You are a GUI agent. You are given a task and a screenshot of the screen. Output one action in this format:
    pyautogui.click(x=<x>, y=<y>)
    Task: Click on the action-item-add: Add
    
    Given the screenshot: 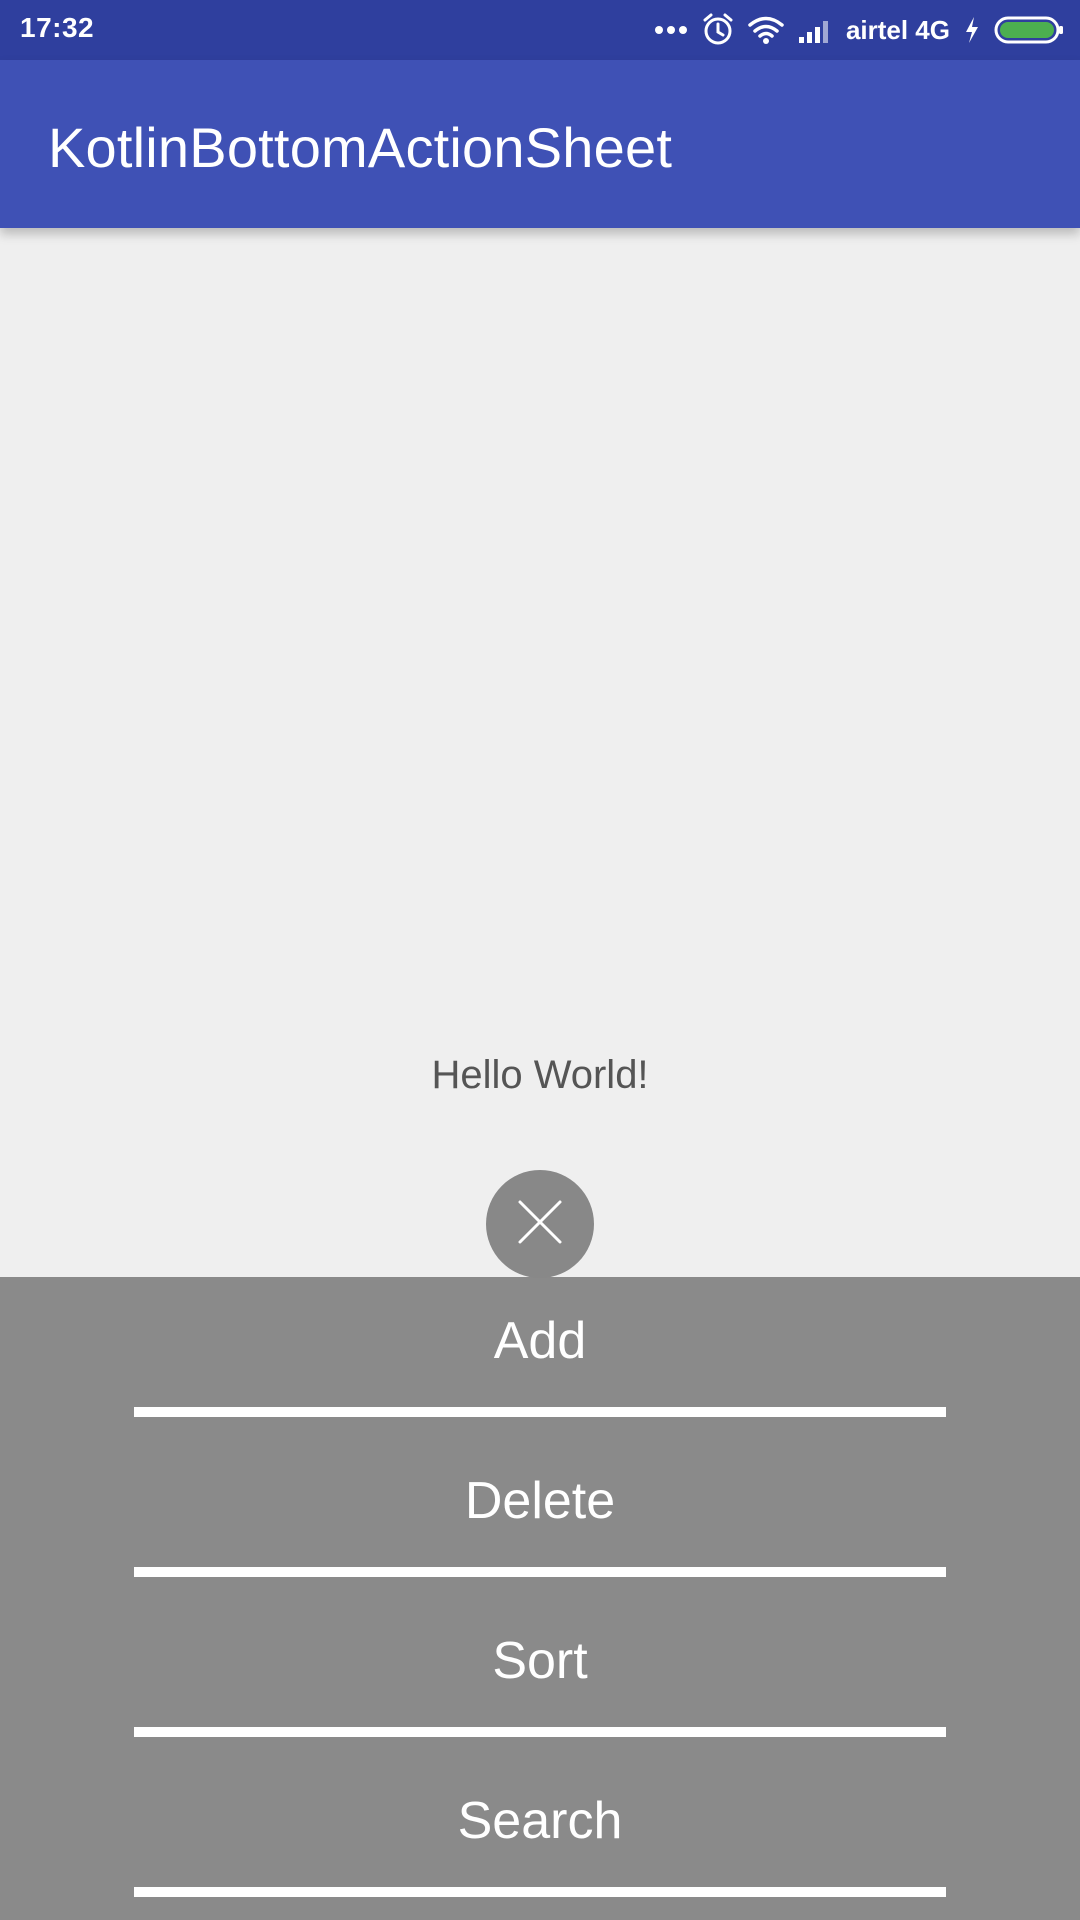 What is the action you would take?
    pyautogui.click(x=540, y=1357)
    